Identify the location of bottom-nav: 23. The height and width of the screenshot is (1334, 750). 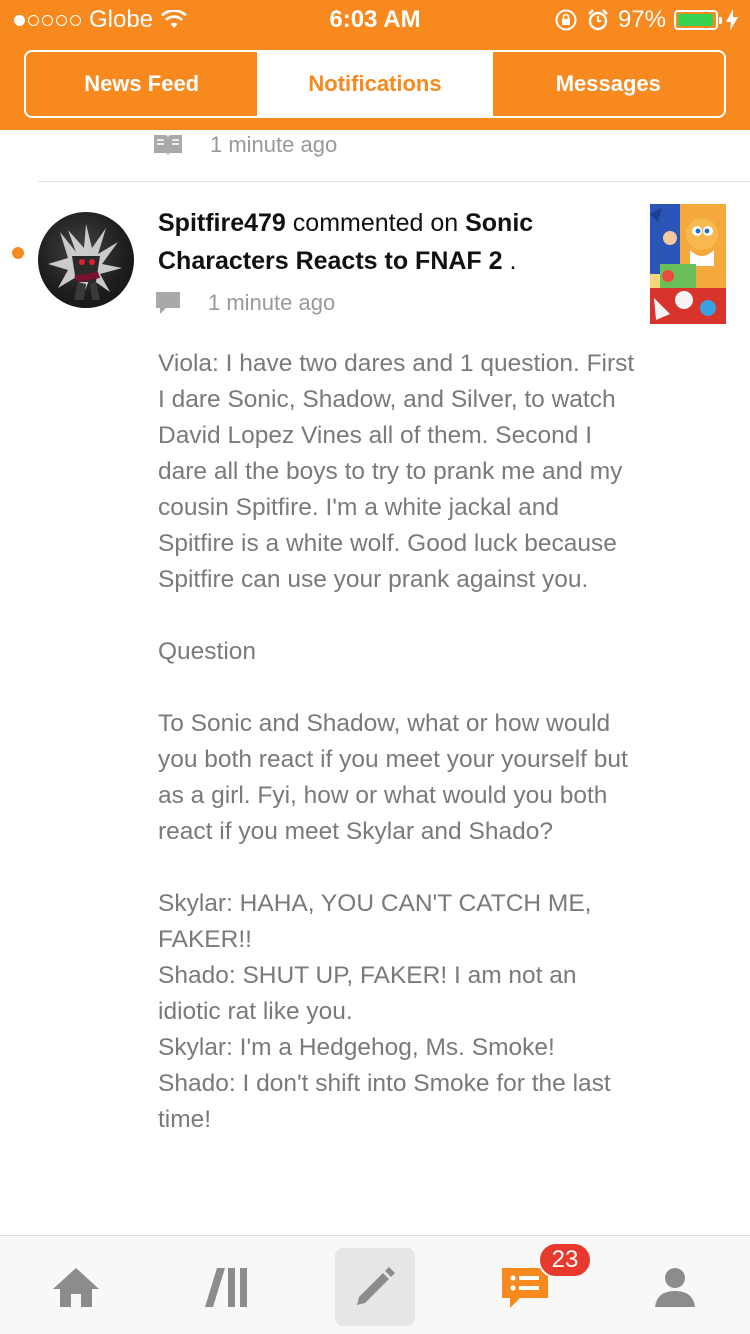
(375, 1284).